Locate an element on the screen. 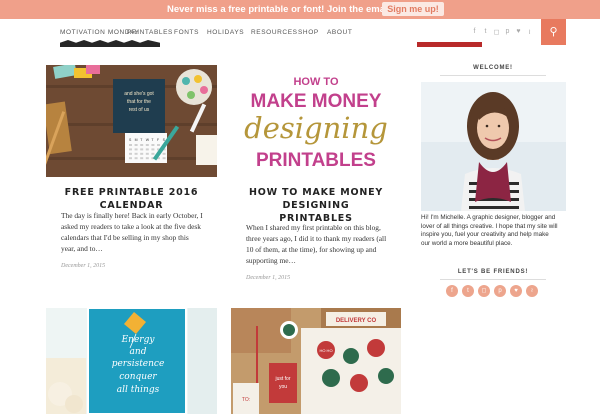  sign-up-button: Sign me up! is located at coordinates (413, 9).